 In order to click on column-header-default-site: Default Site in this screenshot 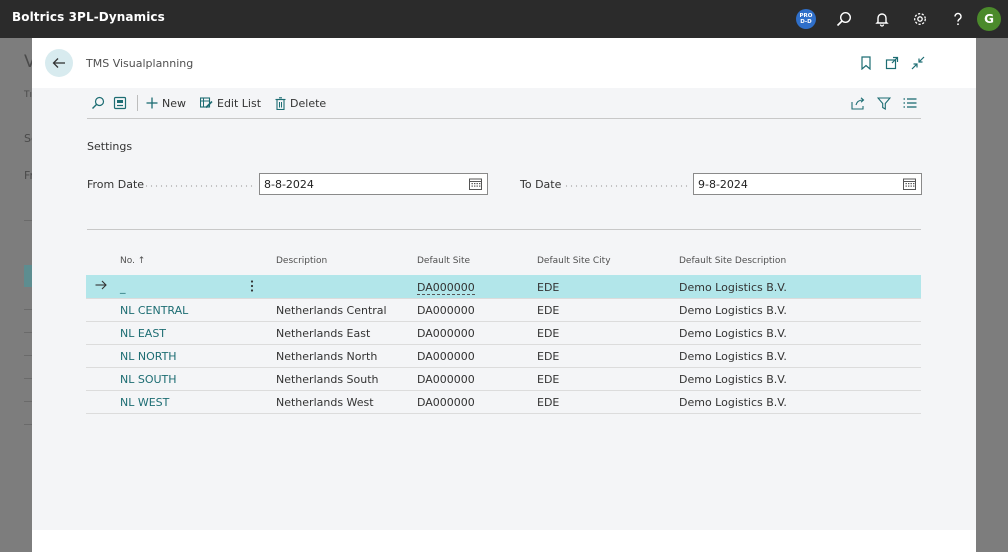, I will do `click(443, 261)`.